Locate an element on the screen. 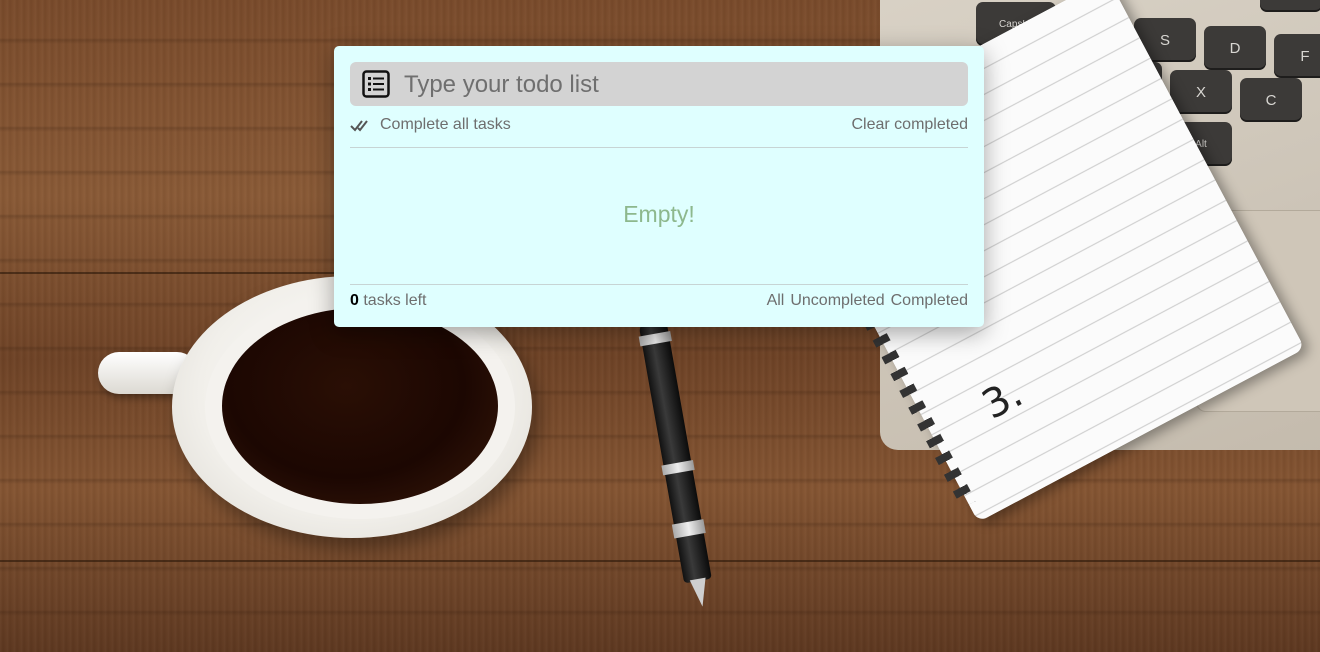 This screenshot has width=1320, height=652. tasks-left: 0 tasks left is located at coordinates (388, 301).